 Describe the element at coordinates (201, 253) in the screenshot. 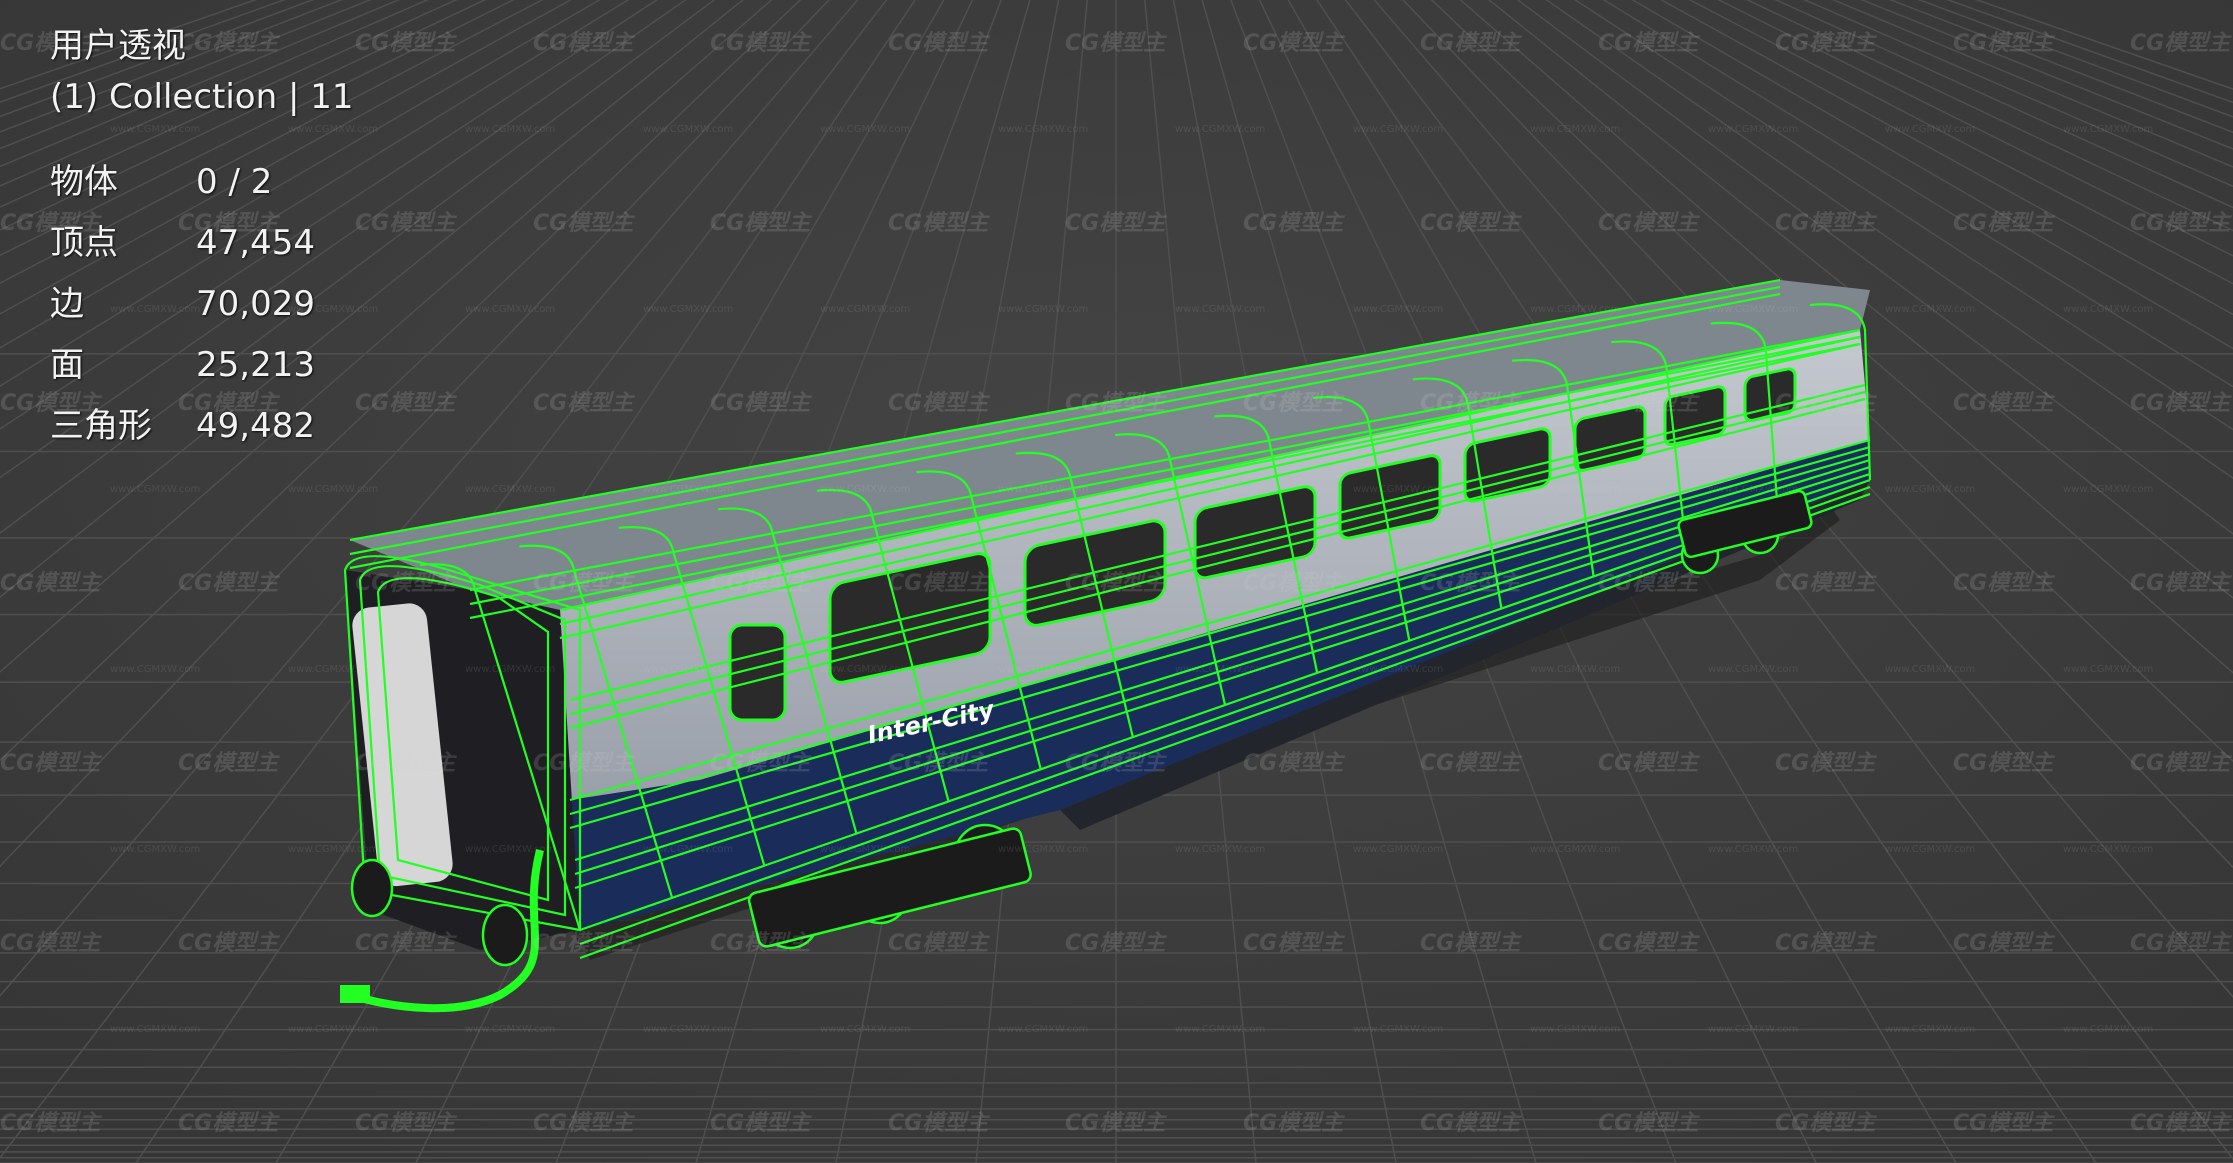

I see `stat-row-vertices: 顶点 47,454` at that location.